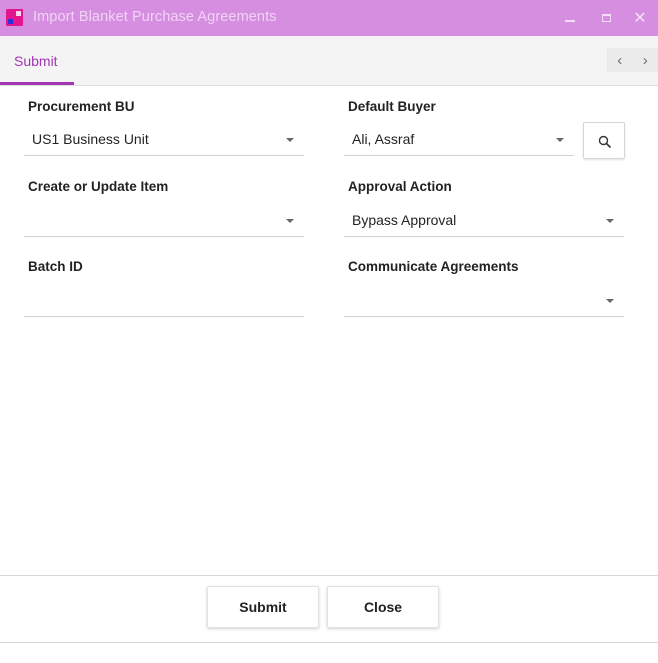 The height and width of the screenshot is (663, 658). I want to click on search-icon, so click(605, 142).